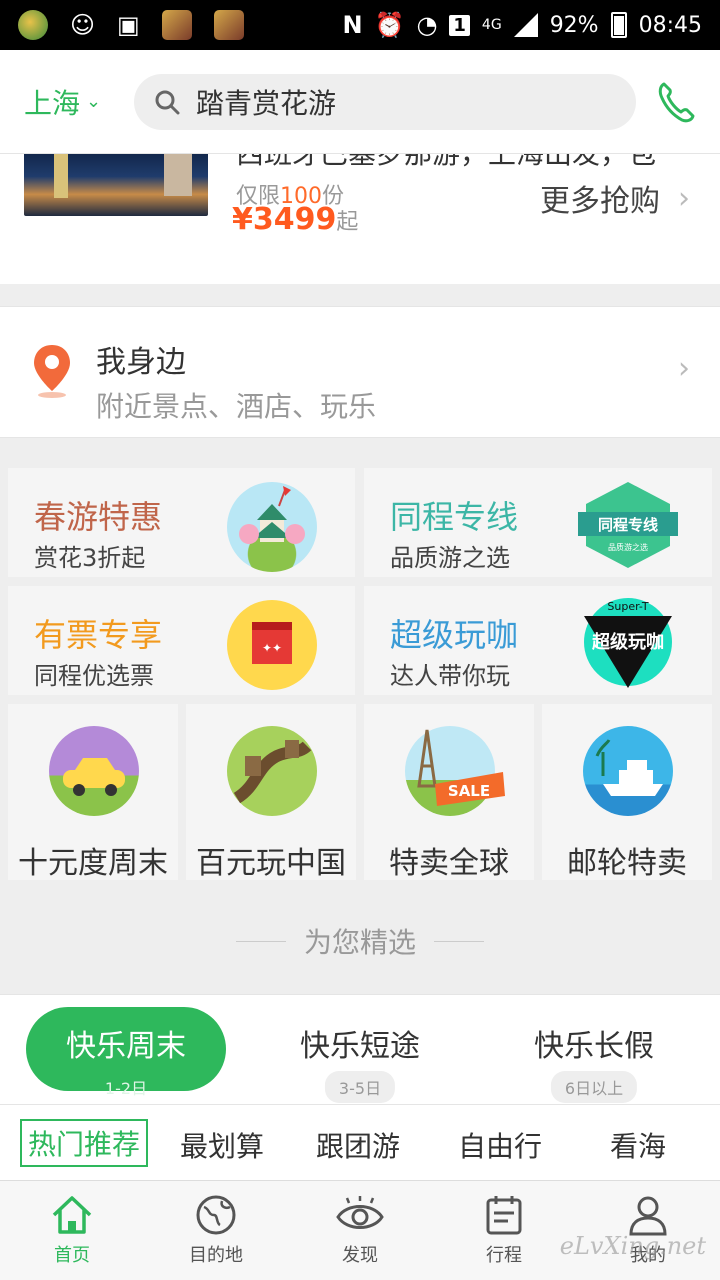 This screenshot has width=720, height=1280. I want to click on search-icon, so click(167, 102).